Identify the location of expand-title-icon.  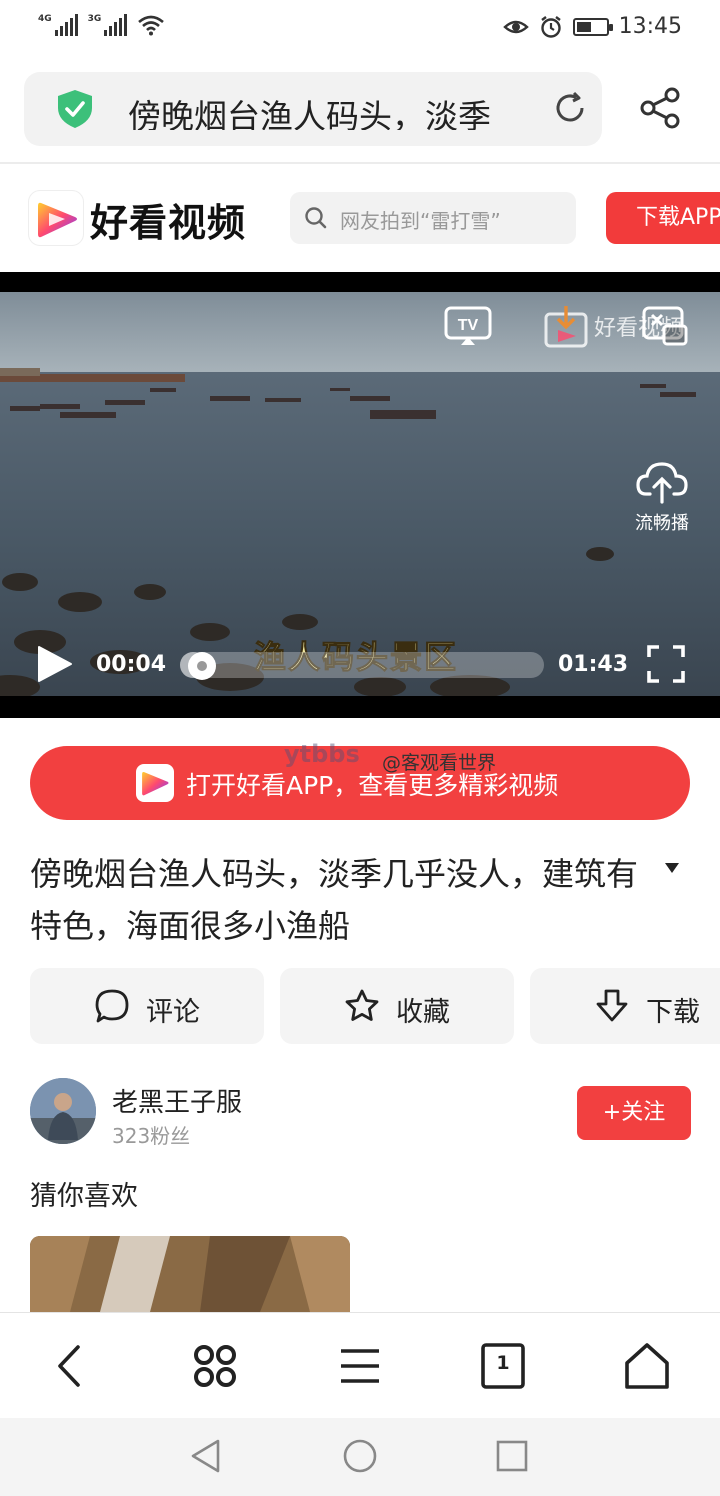
(672, 868).